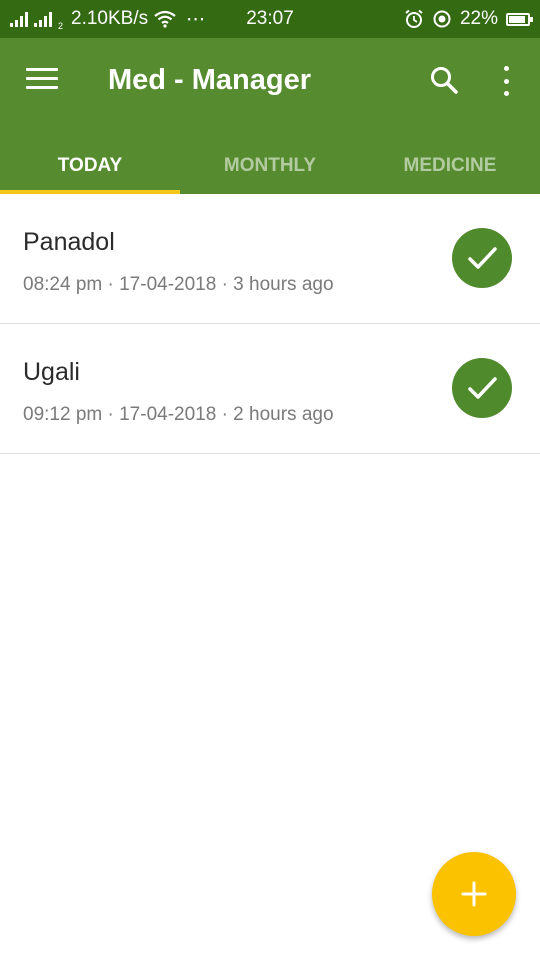 The image size is (540, 960). I want to click on status-right: 22%, so click(468, 19).